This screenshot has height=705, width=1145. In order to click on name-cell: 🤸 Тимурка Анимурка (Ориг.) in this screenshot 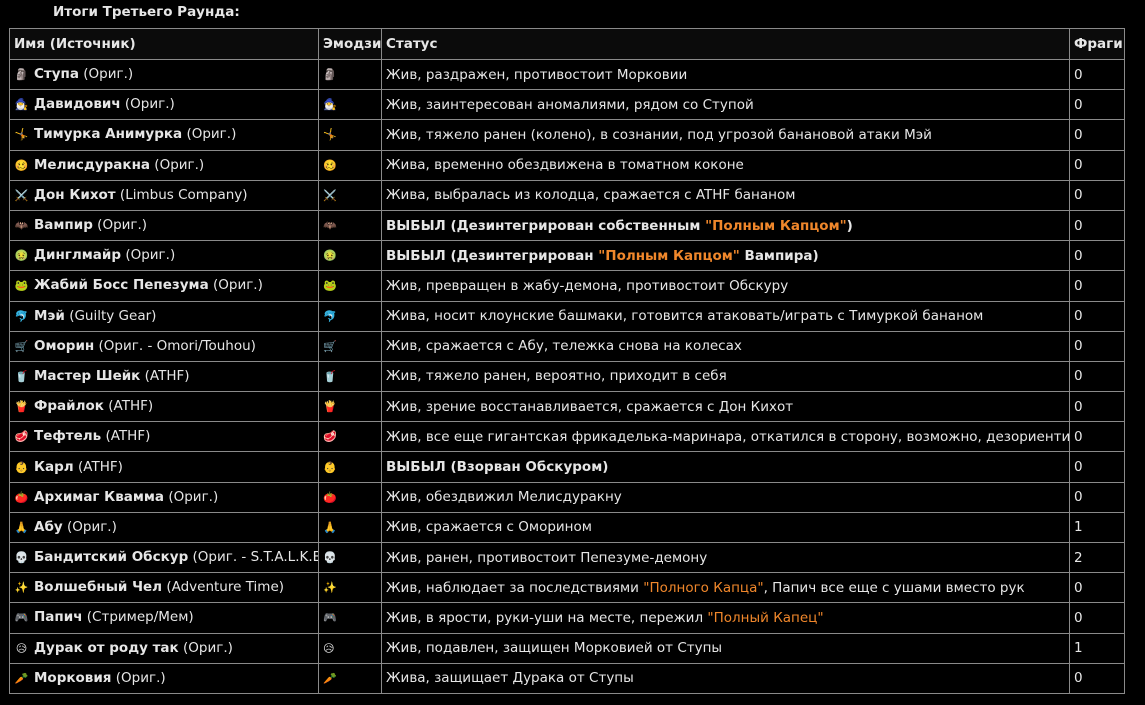, I will do `click(164, 135)`.